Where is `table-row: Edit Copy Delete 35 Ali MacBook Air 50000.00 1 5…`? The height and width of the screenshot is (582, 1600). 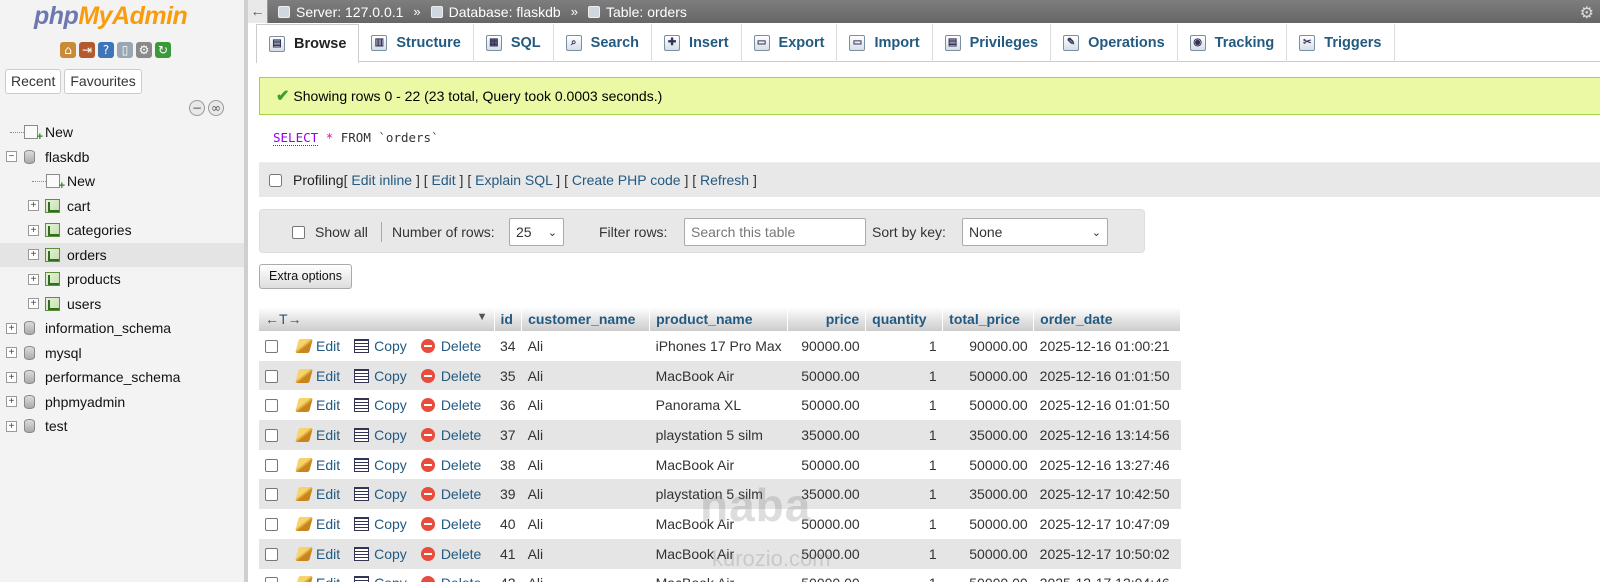
table-row: Edit Copy Delete 35 Ali MacBook Air 50000.00 1 5… is located at coordinates (720, 375).